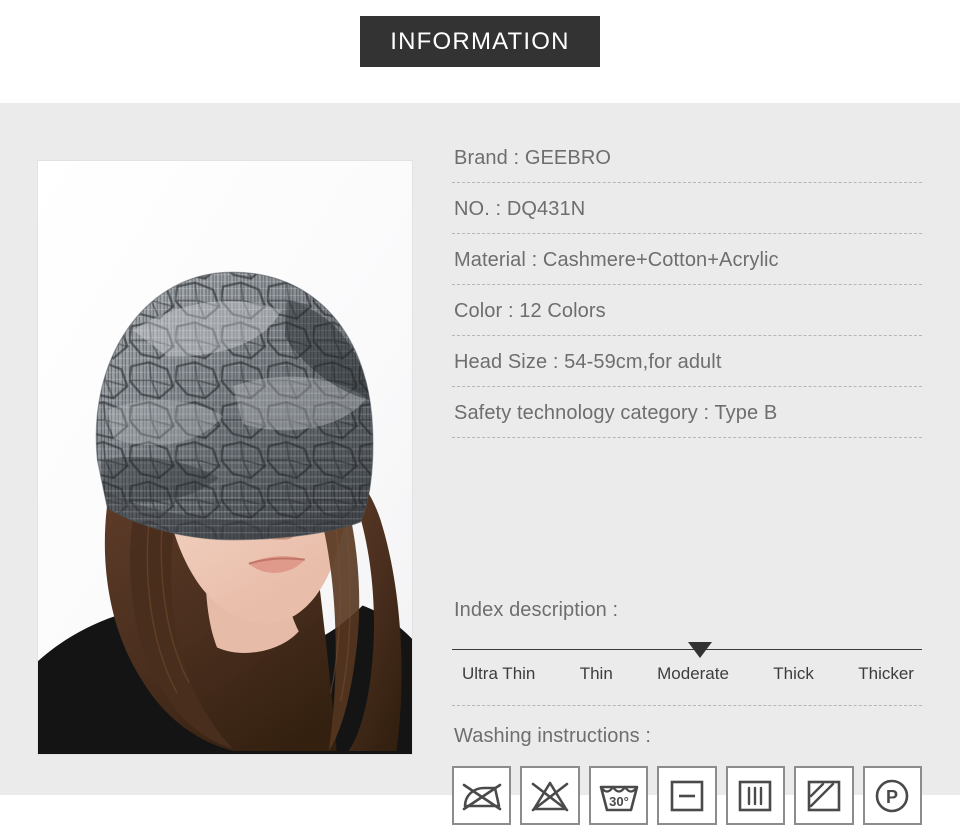 The image size is (960, 826). What do you see at coordinates (793, 673) in the screenshot?
I see `thickness-label-thick: Thick` at bounding box center [793, 673].